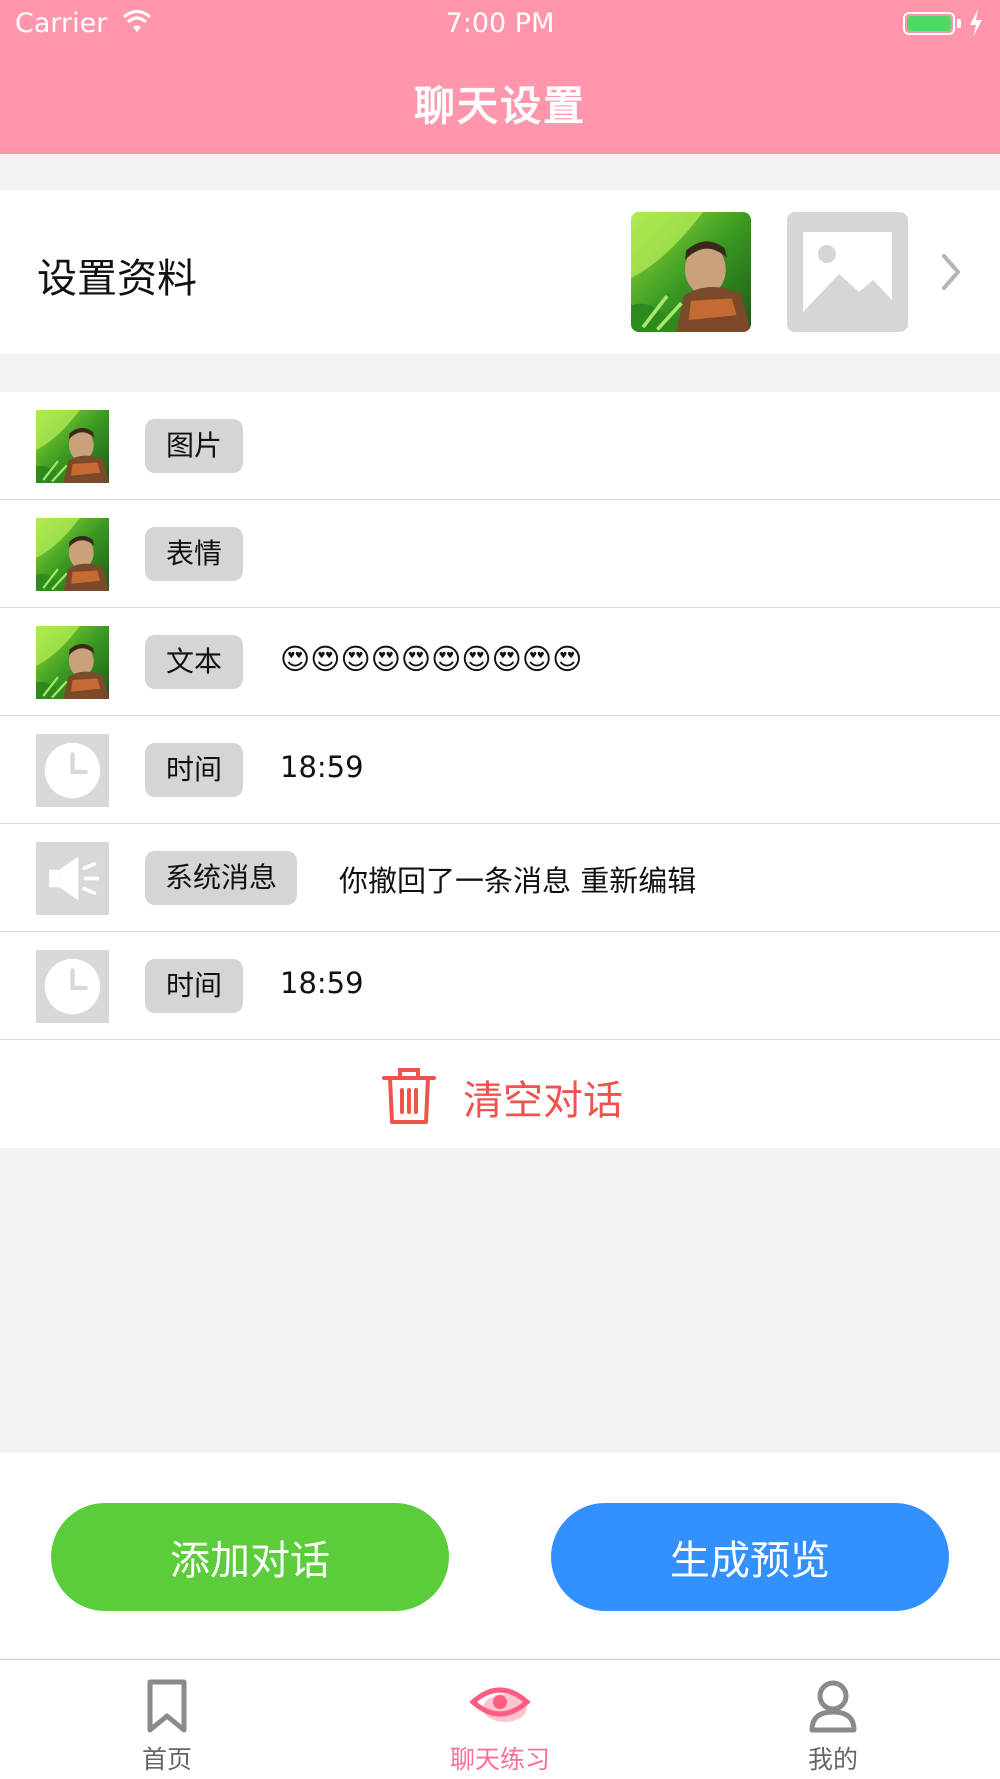 The image size is (1000, 1779). Describe the element at coordinates (499, 1759) in the screenshot. I see `tab-label: 聊天练习` at that location.